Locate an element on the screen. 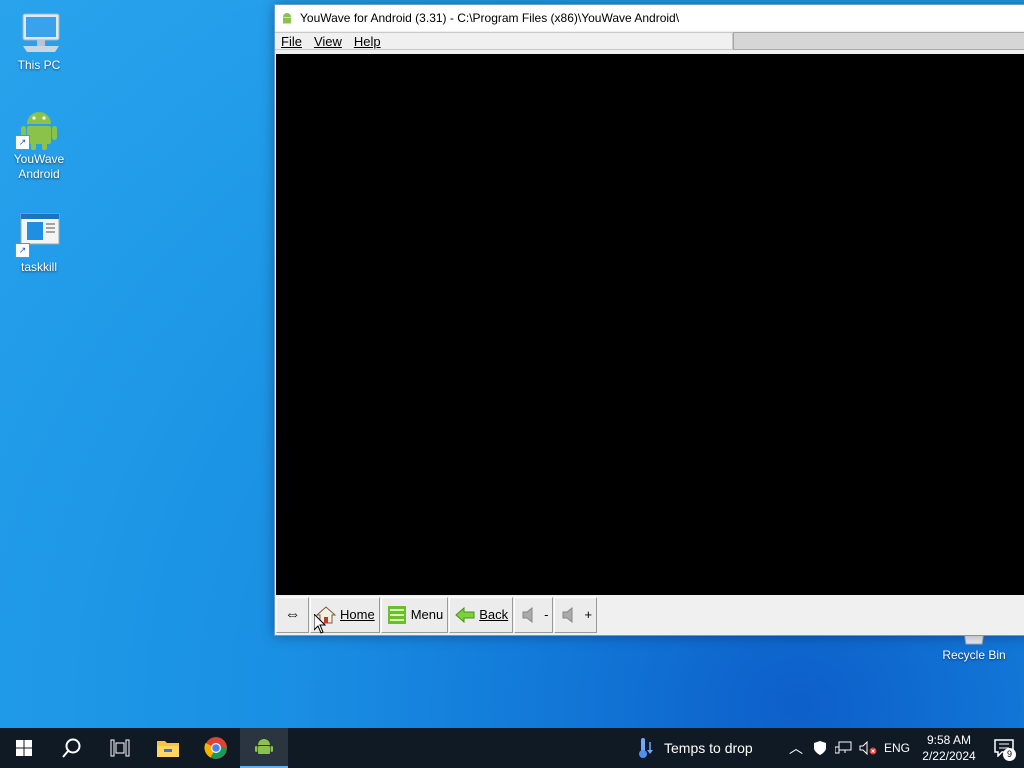  youwave-taskbar-button is located at coordinates (264, 748).